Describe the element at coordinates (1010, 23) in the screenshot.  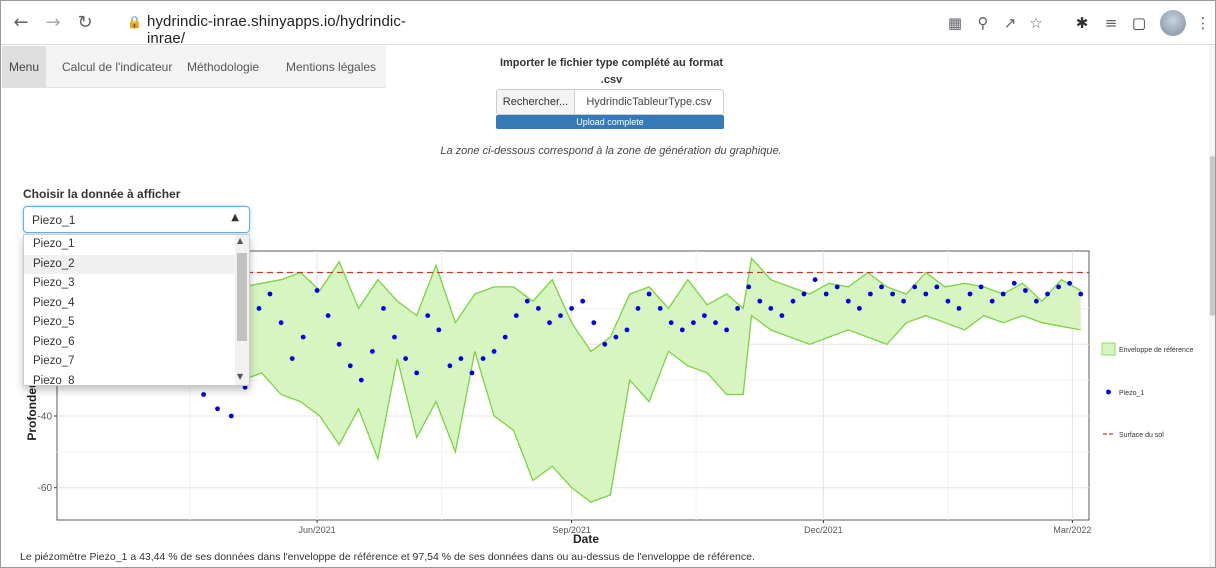
I see `share-icon: ↗` at that location.